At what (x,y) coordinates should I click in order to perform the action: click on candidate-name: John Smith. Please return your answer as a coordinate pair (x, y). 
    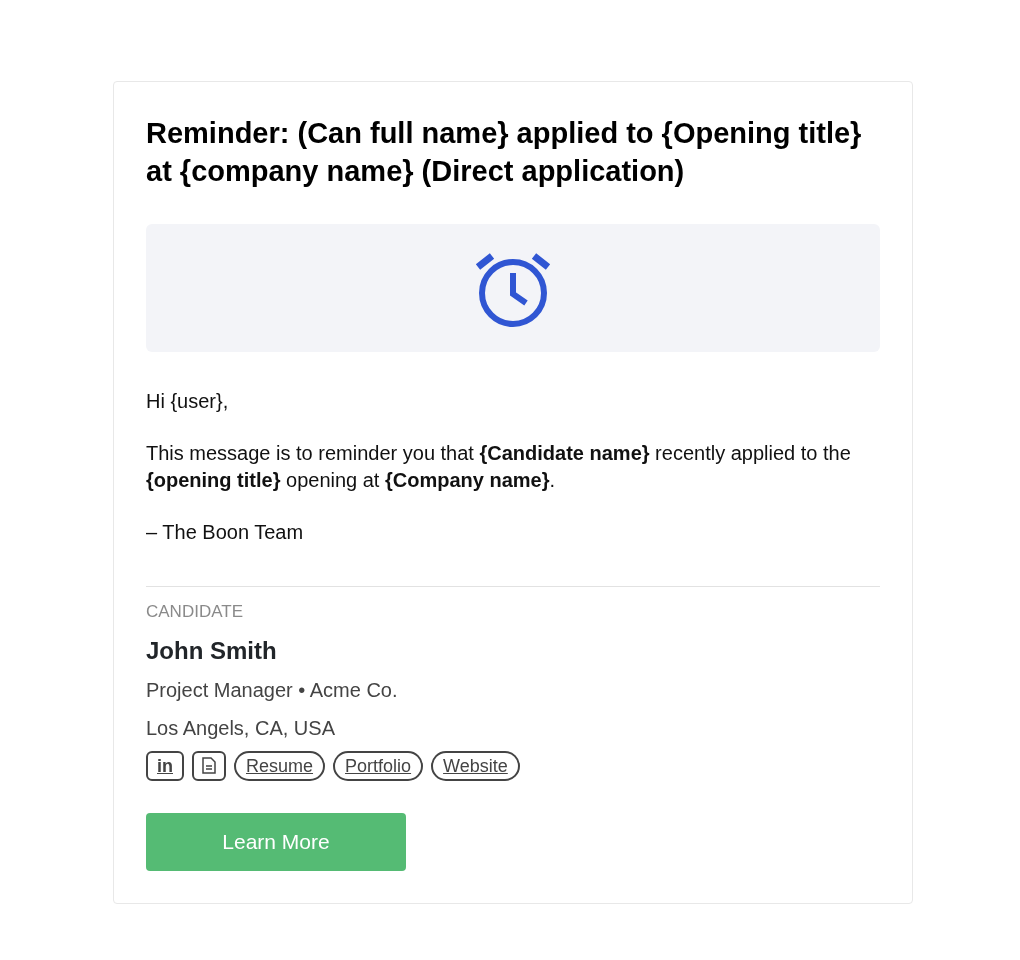
    Looking at the image, I should click on (212, 650).